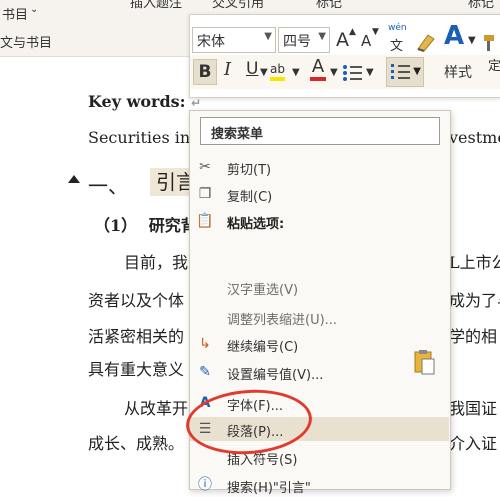  Describe the element at coordinates (205, 485) in the screenshot. I see `search-icon: ⓘ` at that location.